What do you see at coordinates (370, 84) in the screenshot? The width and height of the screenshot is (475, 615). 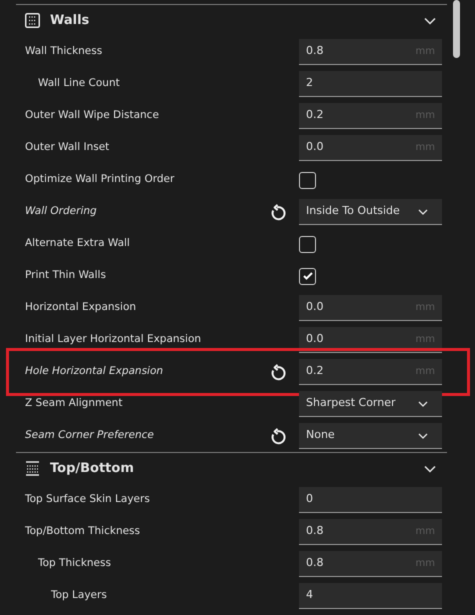 I see `input-field: 2` at bounding box center [370, 84].